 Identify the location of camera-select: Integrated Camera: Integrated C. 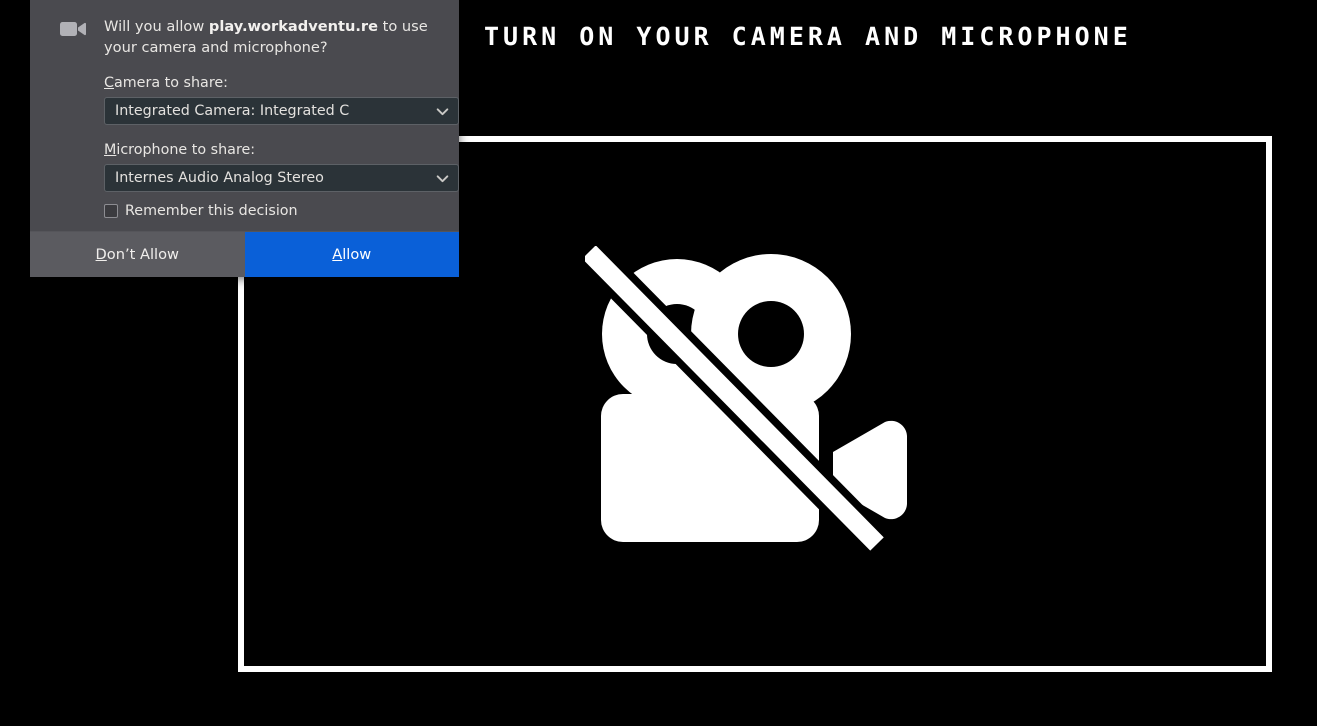
(281, 111).